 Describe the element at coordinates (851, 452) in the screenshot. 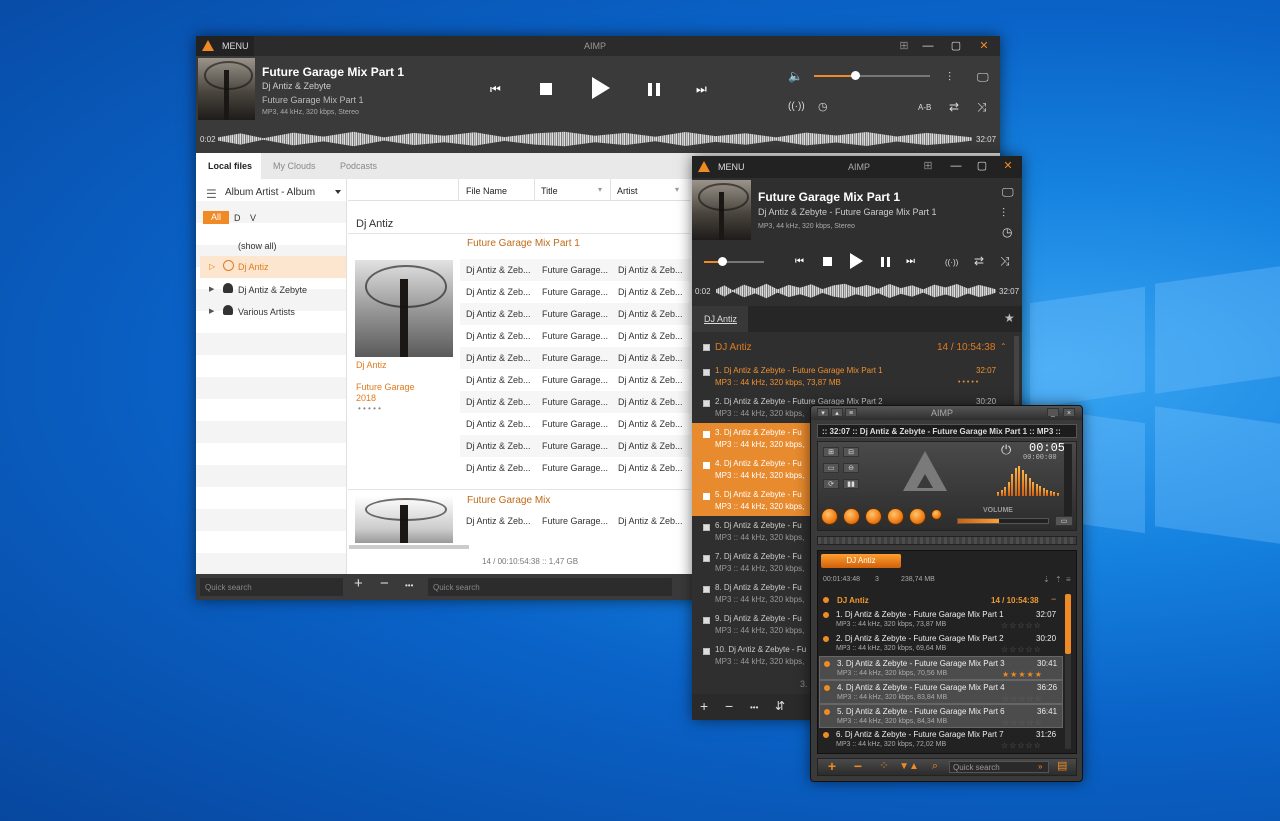

I see `playlist-toggle-button: ⊟` at that location.